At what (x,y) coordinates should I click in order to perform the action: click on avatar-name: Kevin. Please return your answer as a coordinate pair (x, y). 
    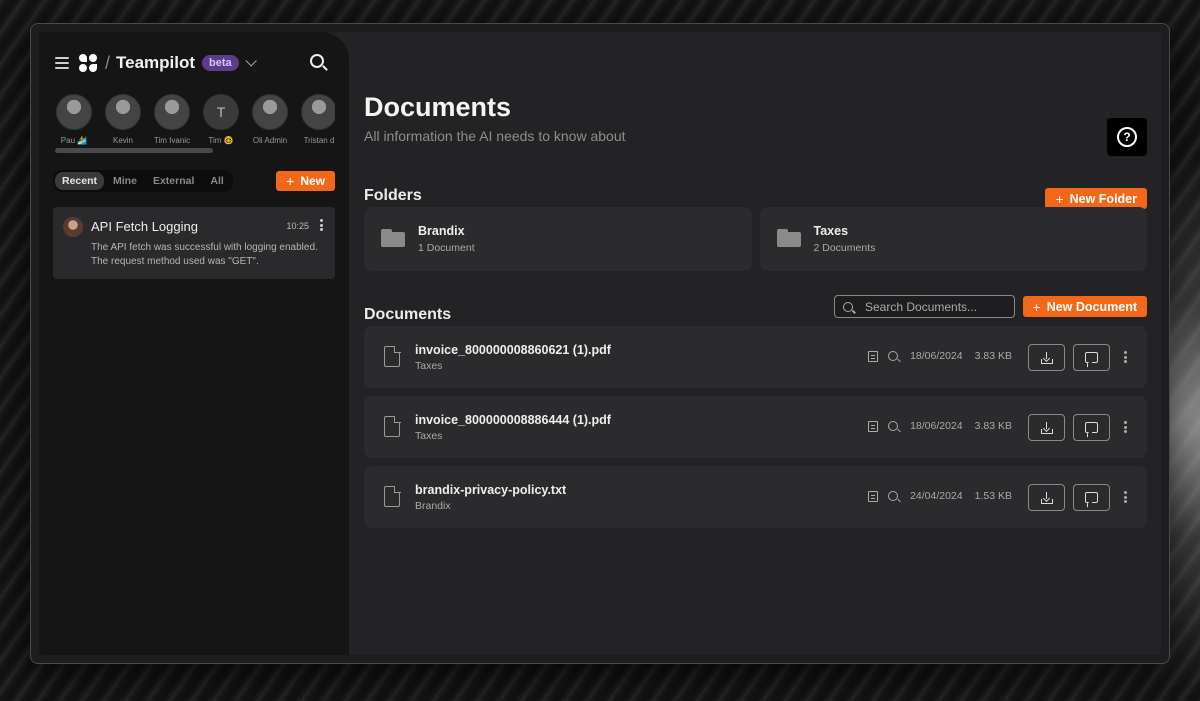
    Looking at the image, I should click on (122, 140).